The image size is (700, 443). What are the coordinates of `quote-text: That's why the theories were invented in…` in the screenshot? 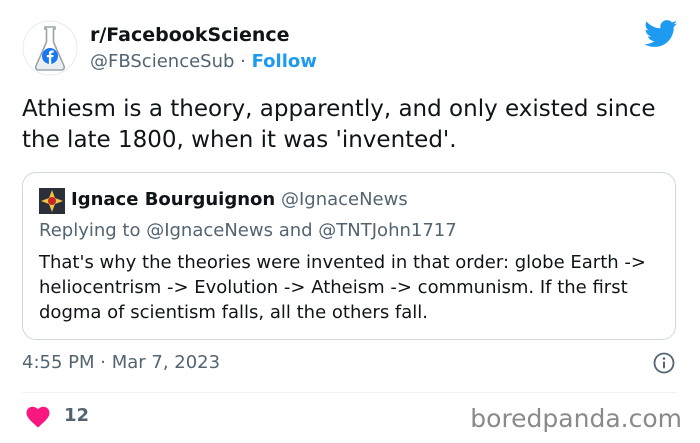 It's located at (342, 287).